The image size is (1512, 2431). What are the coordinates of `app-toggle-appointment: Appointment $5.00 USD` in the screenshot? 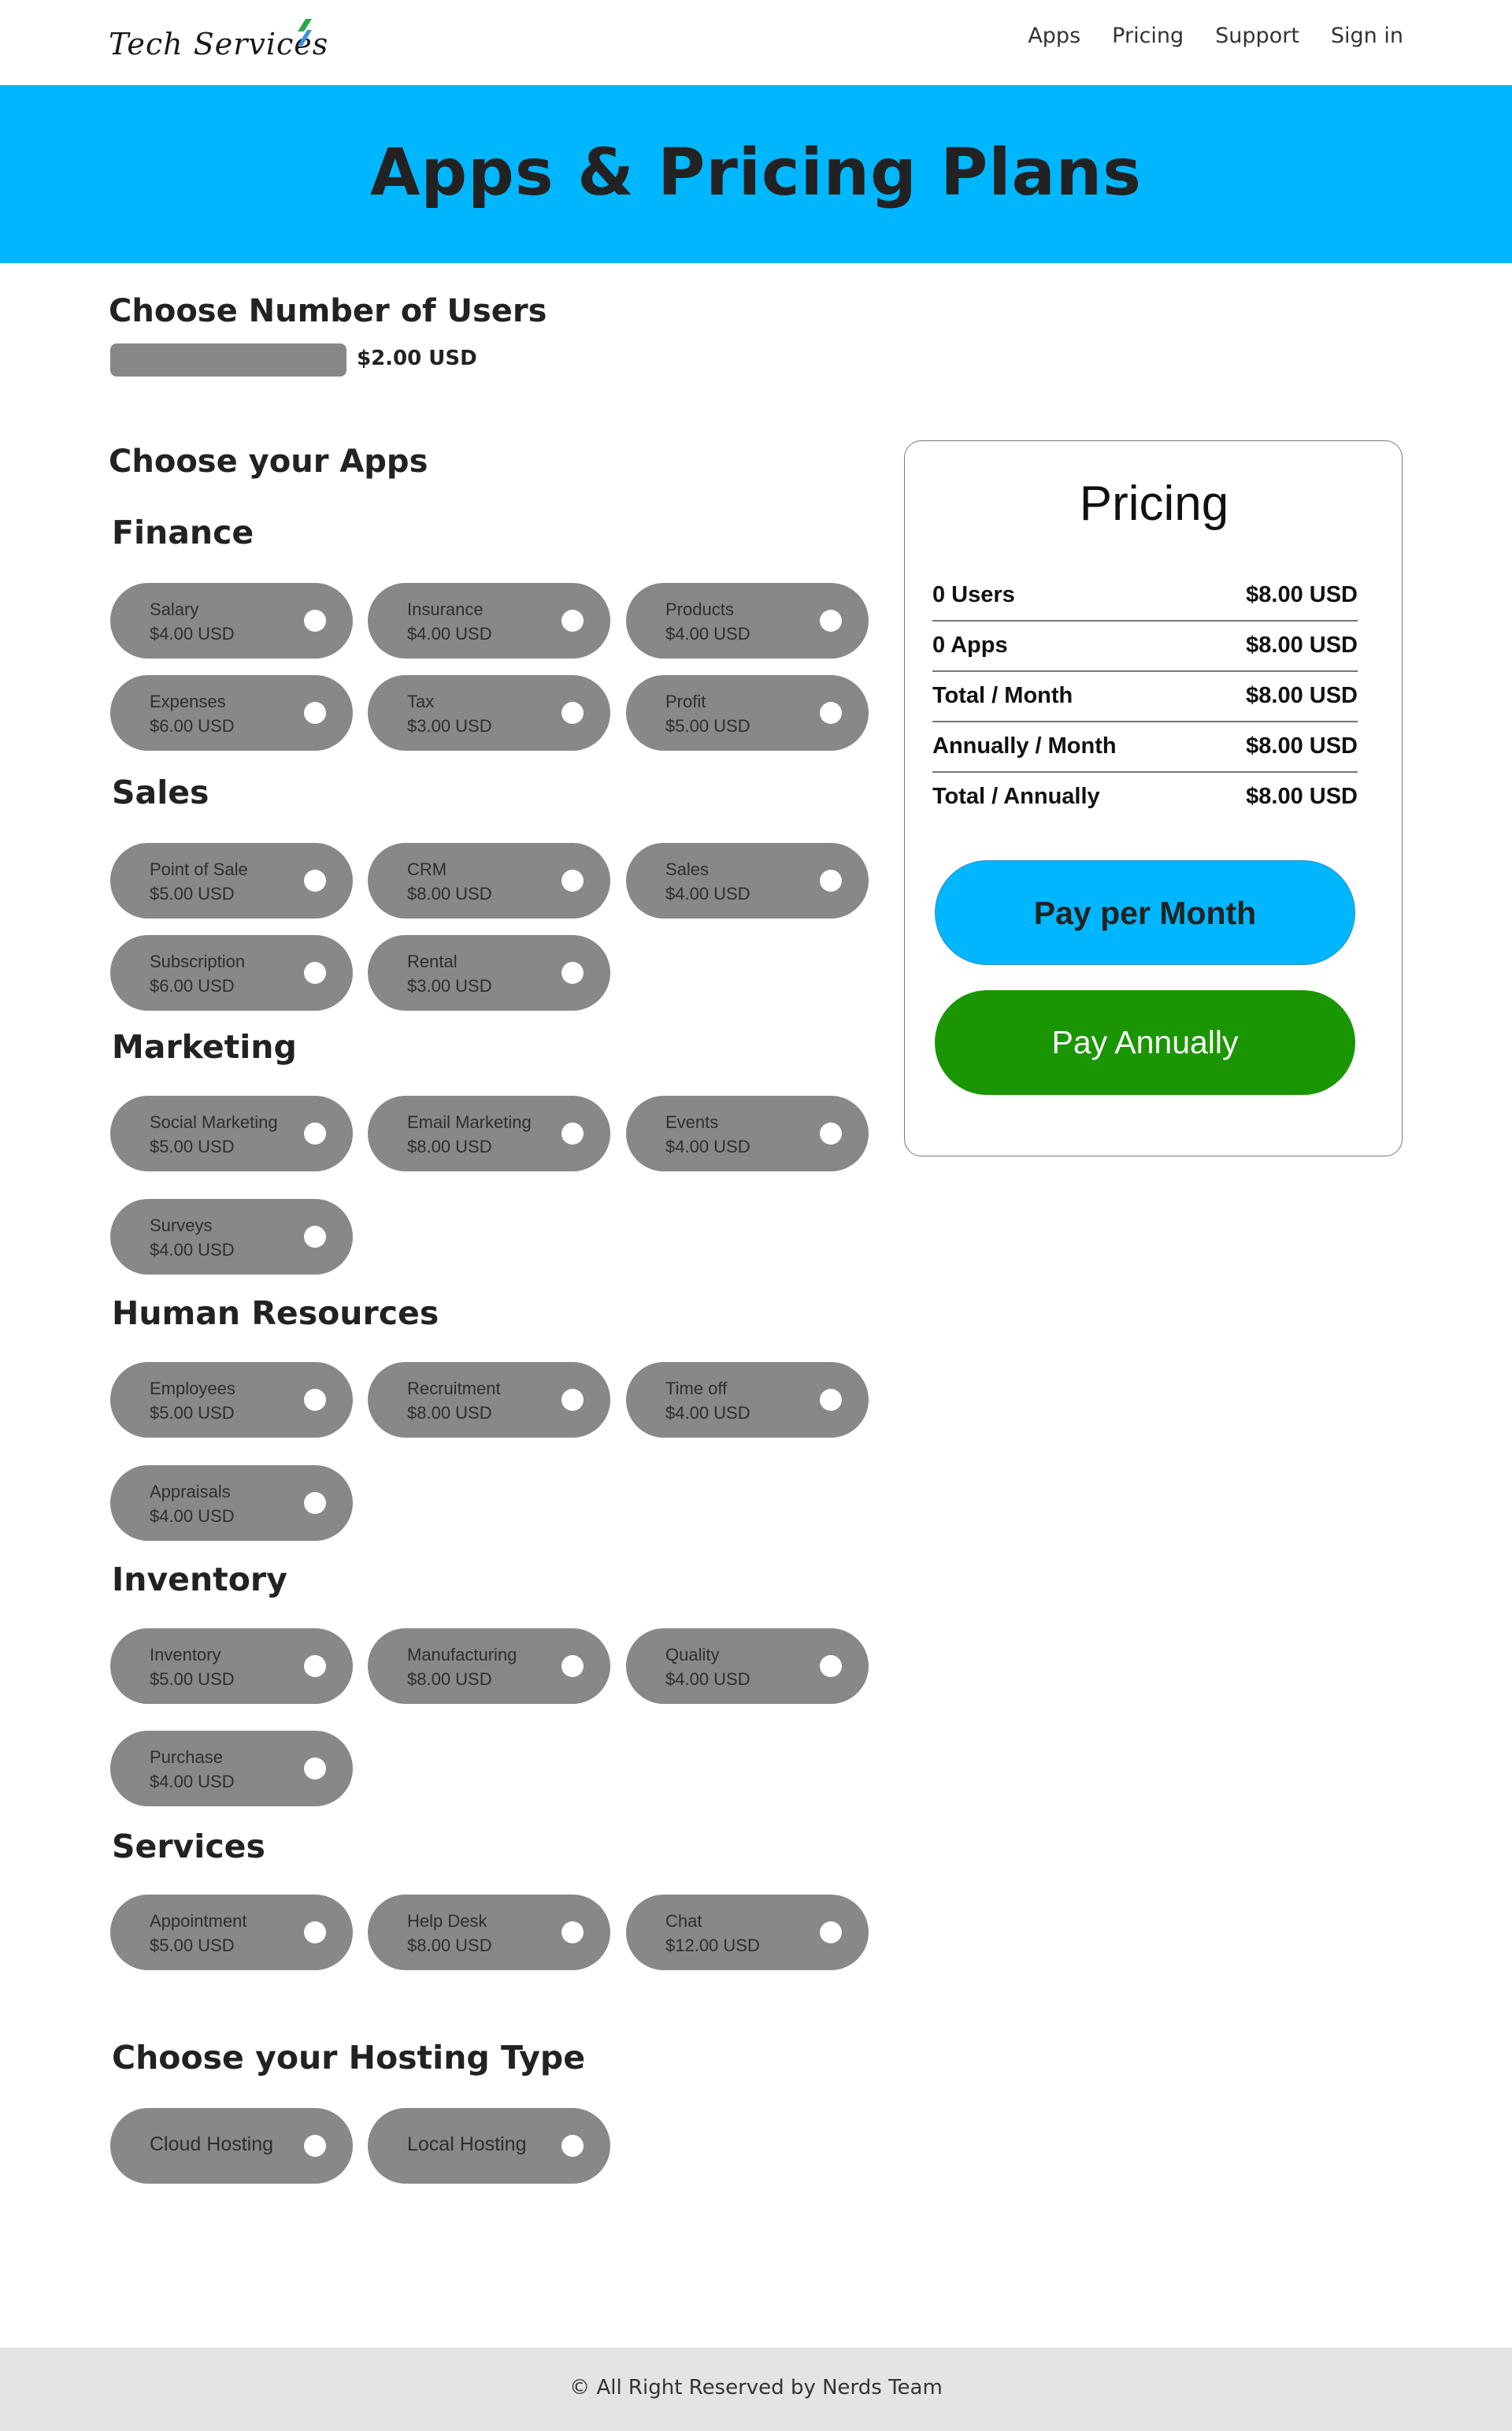 It's located at (231, 1933).